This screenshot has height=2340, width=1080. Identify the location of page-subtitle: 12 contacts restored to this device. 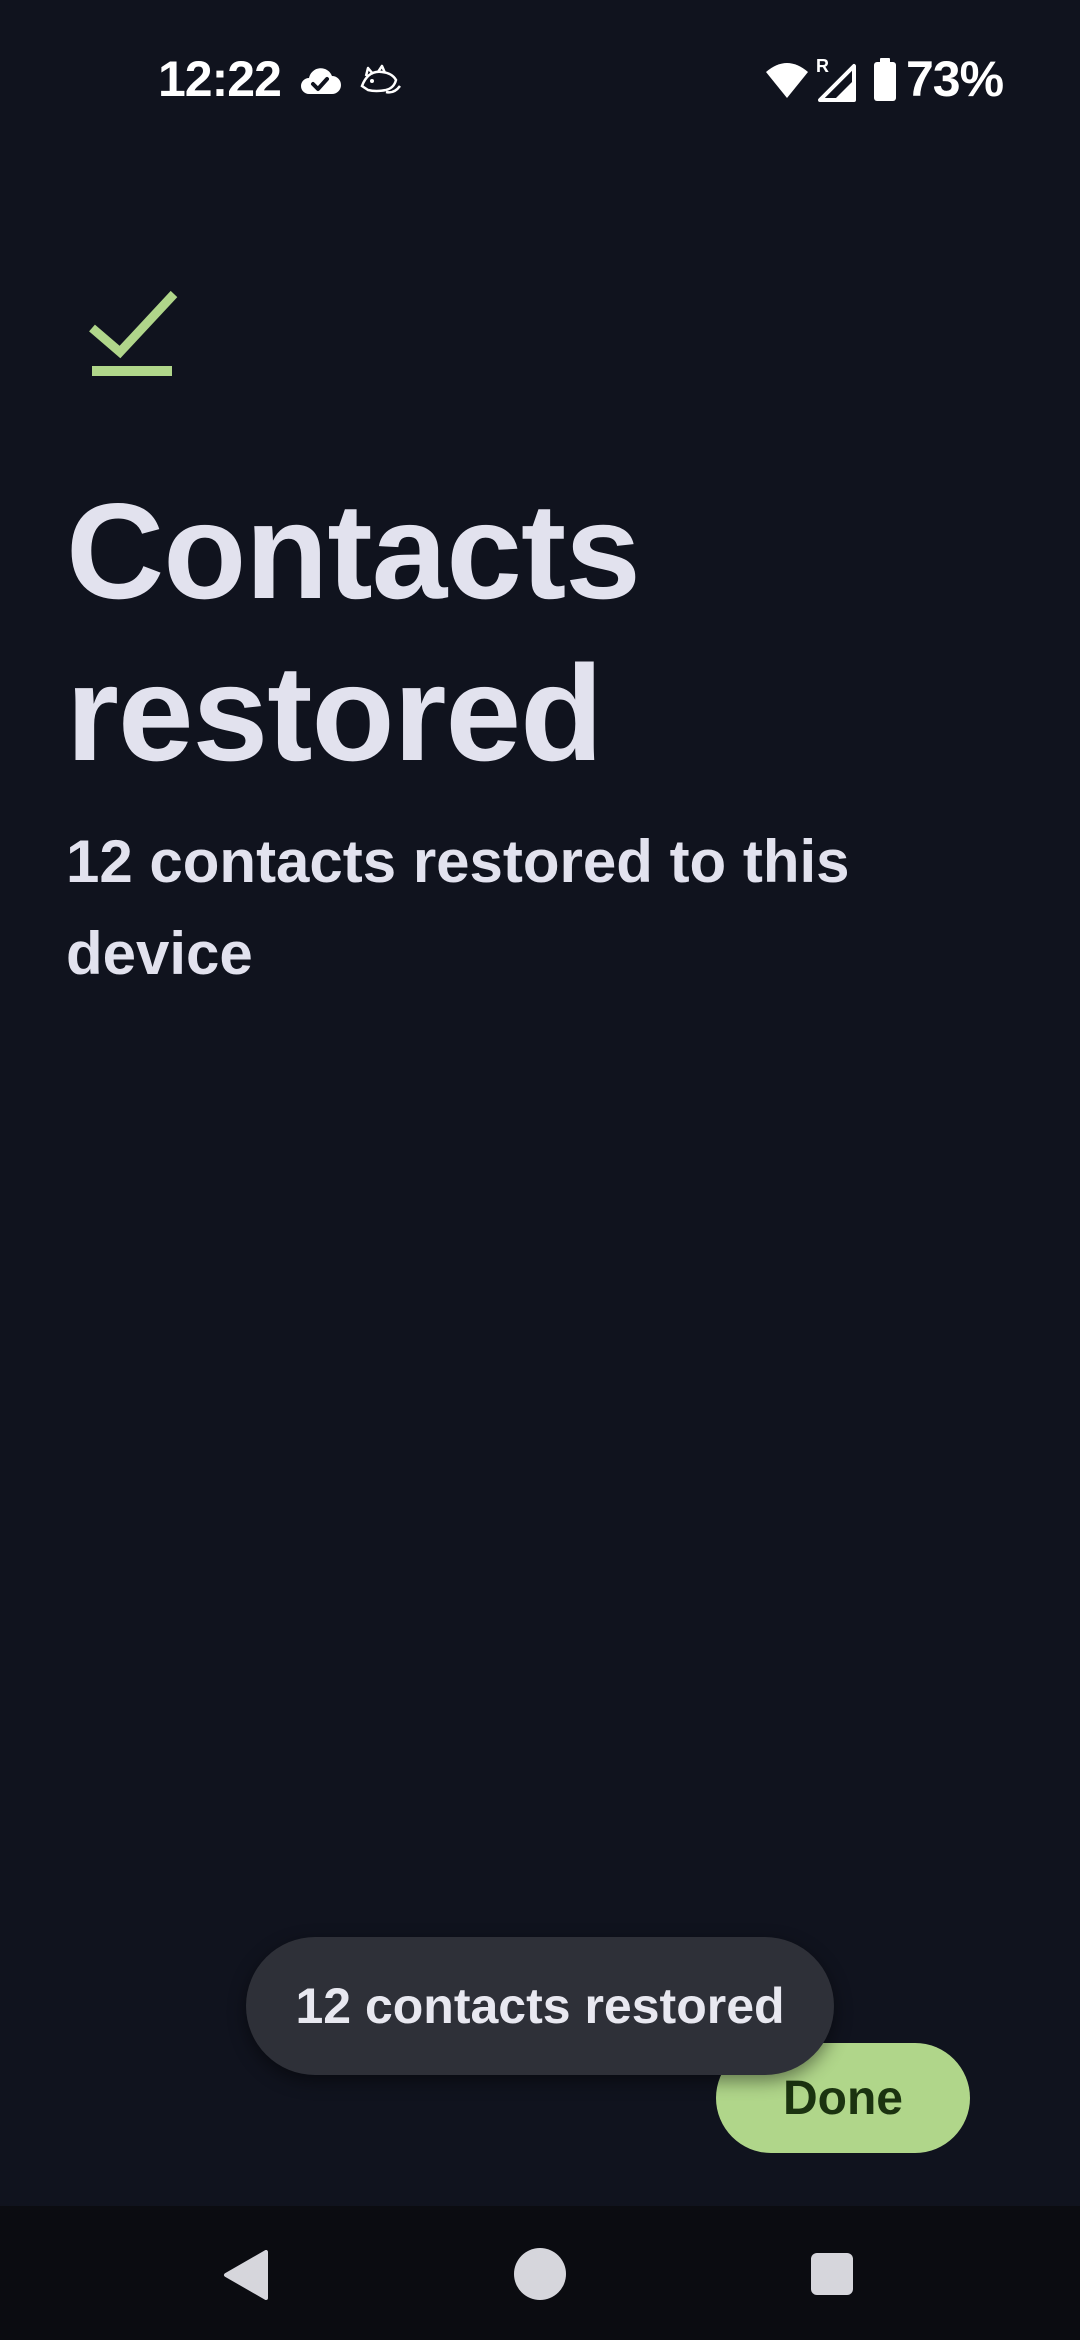
(458, 907).